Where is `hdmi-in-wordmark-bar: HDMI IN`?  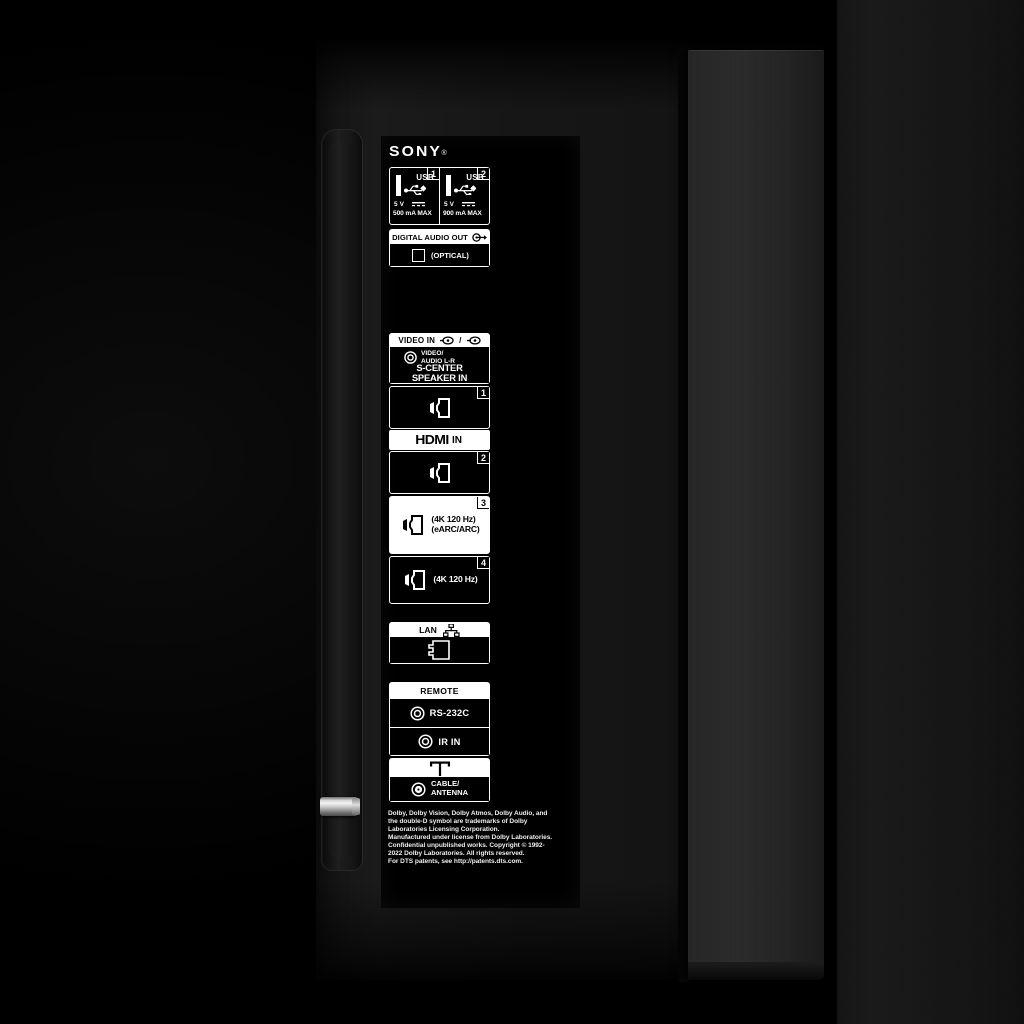
hdmi-in-wordmark-bar: HDMI IN is located at coordinates (439, 440).